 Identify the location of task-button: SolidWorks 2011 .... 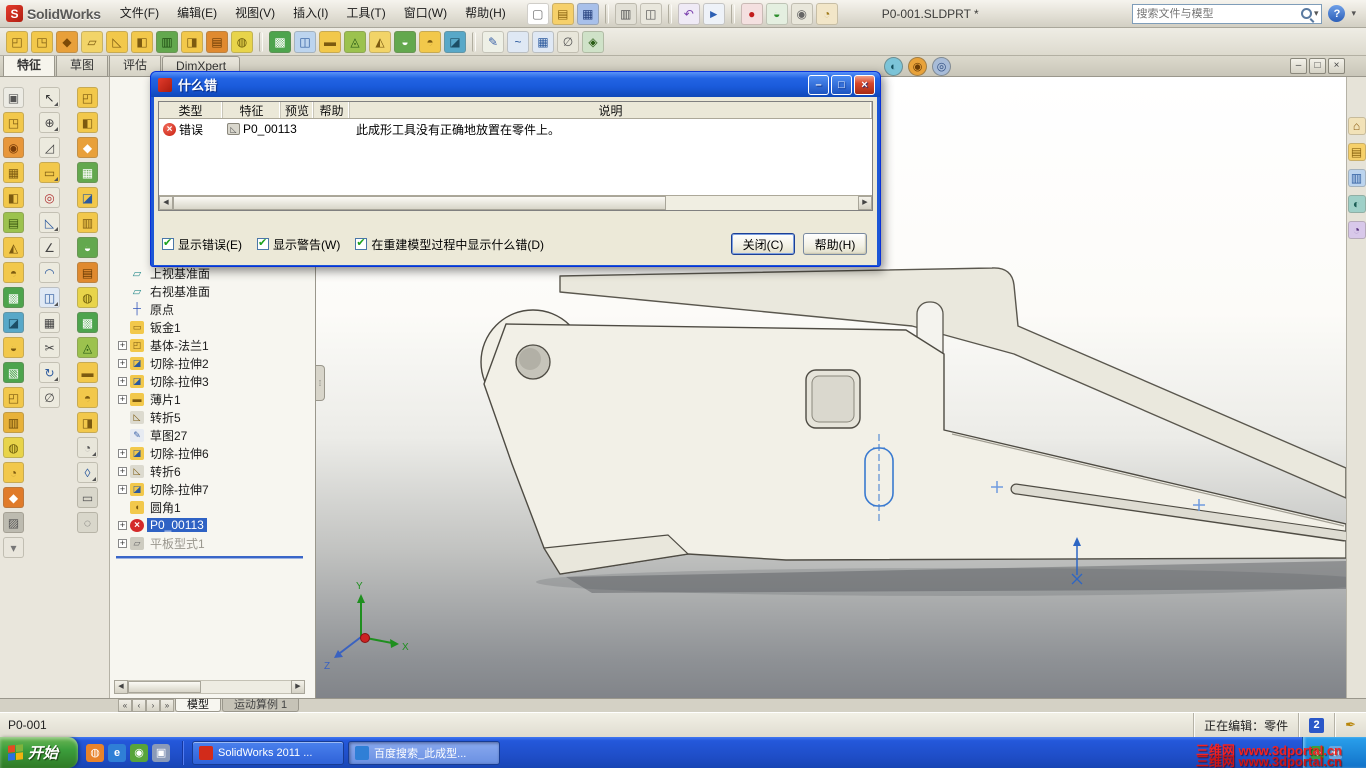
(268, 752).